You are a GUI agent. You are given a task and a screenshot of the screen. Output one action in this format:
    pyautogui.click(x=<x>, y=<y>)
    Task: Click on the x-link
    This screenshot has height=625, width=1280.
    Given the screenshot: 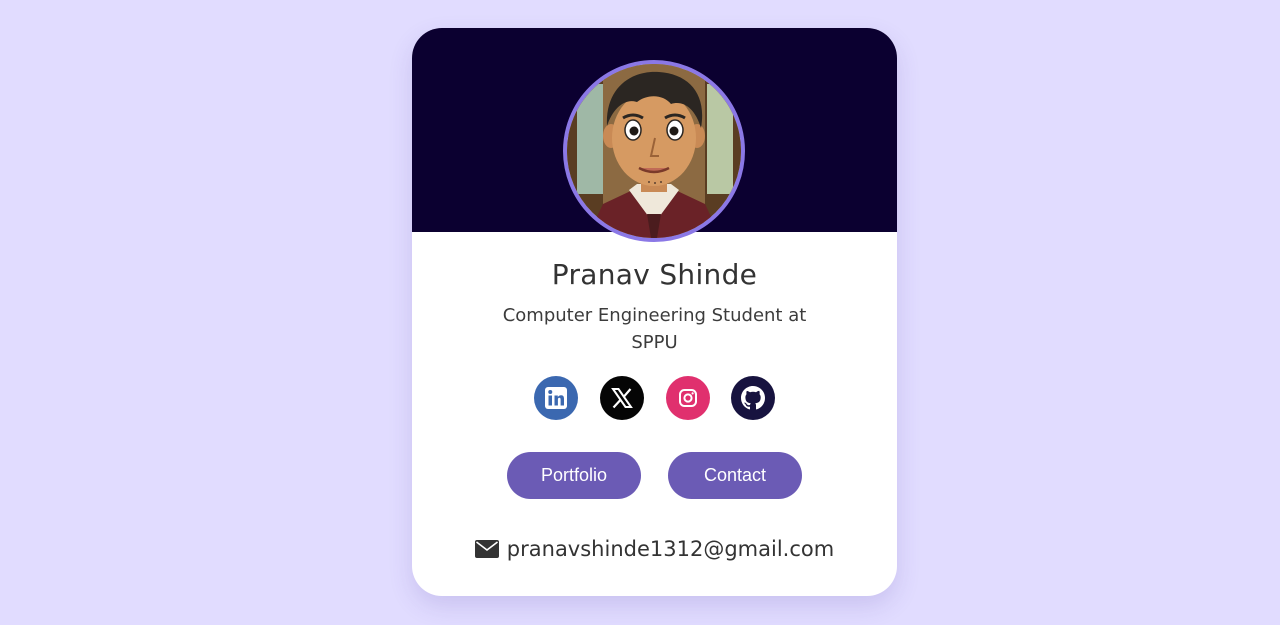 What is the action you would take?
    pyautogui.click(x=622, y=398)
    